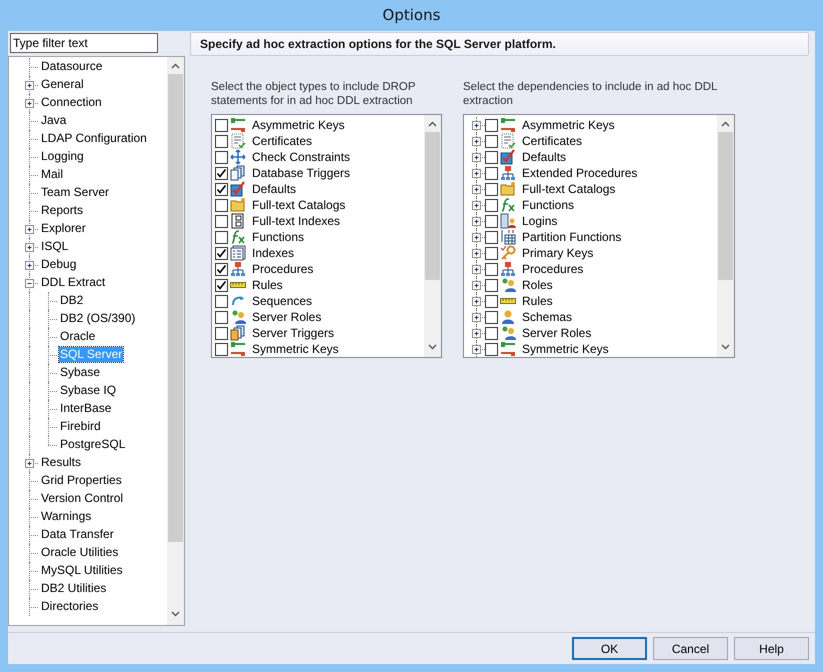 The height and width of the screenshot is (672, 823). Describe the element at coordinates (293, 333) in the screenshot. I see `list-item-label: Server Triggers` at that location.